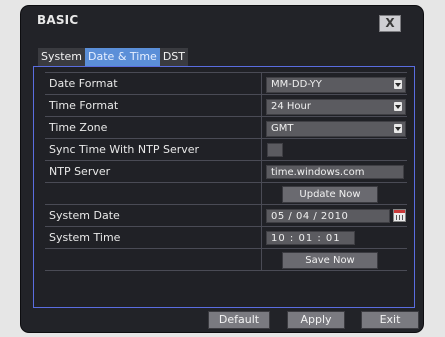 The image size is (445, 337). What do you see at coordinates (330, 194) in the screenshot?
I see `update-now-button: Update Now` at bounding box center [330, 194].